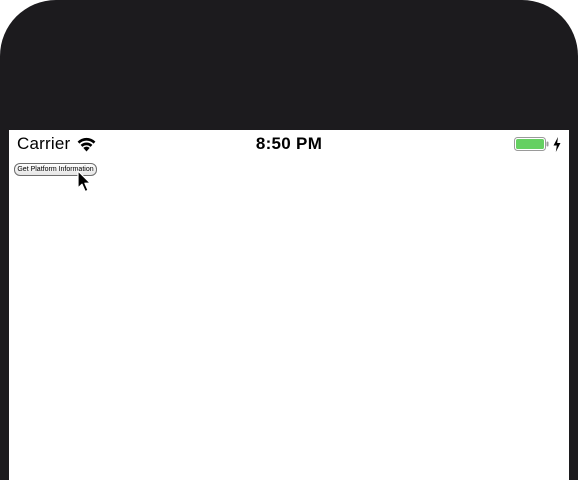 The height and width of the screenshot is (480, 578). I want to click on battery-group, so click(537, 144).